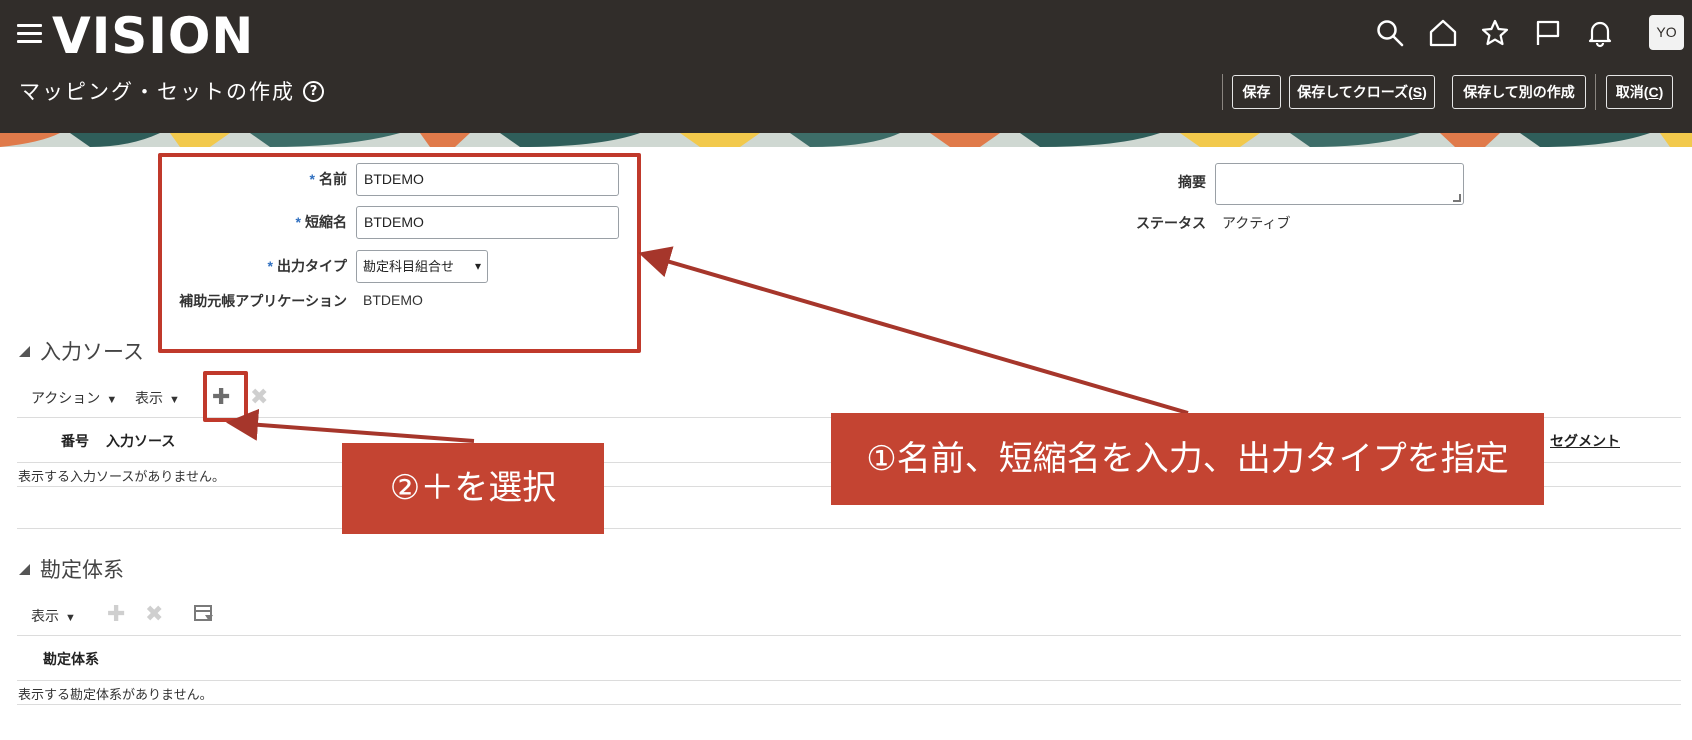 This screenshot has height=740, width=1692. I want to click on annotation-callout-2: ②＋を選択, so click(473, 488).